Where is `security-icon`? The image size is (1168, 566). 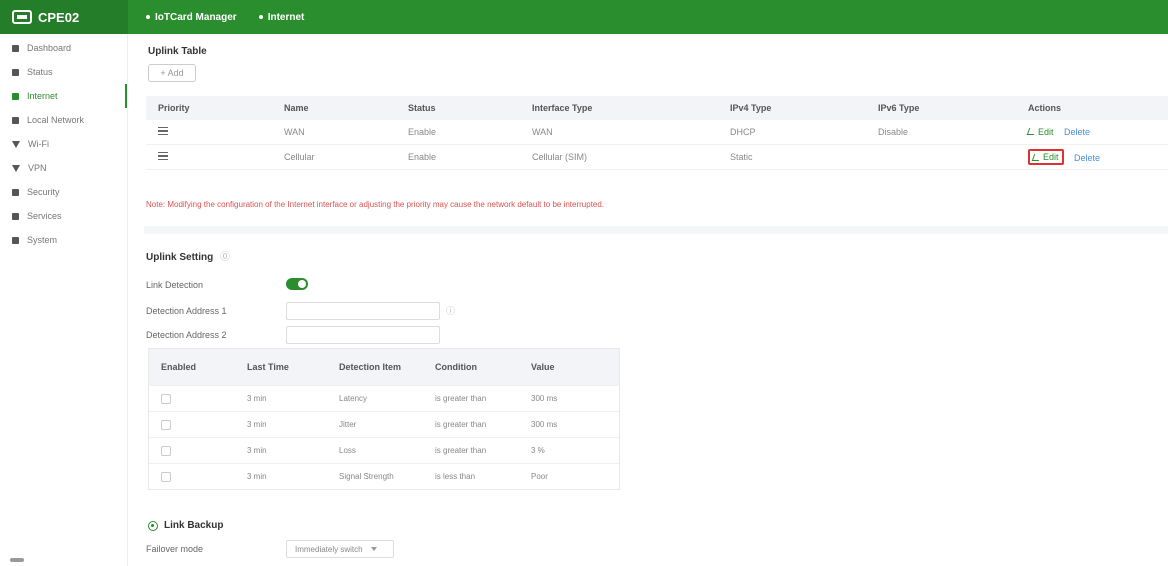 security-icon is located at coordinates (15, 192).